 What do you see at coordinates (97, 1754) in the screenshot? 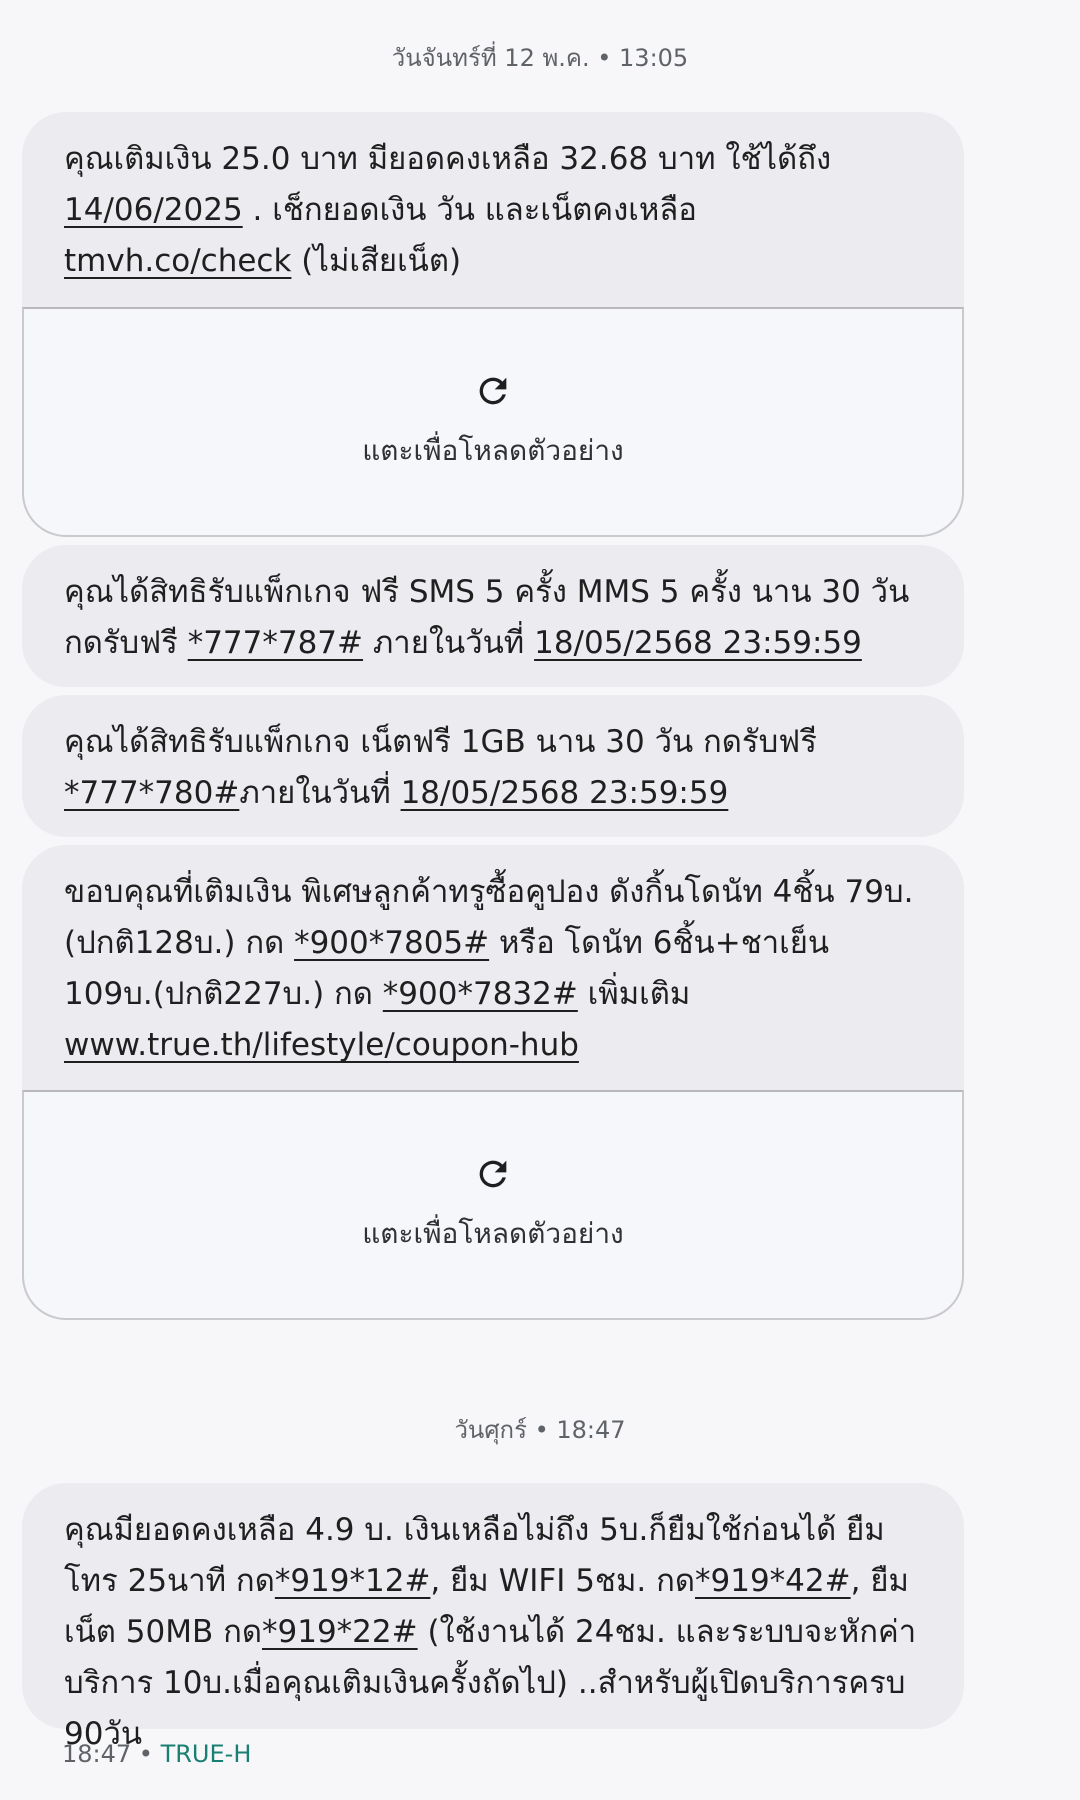
I see `message-time: 18:47` at bounding box center [97, 1754].